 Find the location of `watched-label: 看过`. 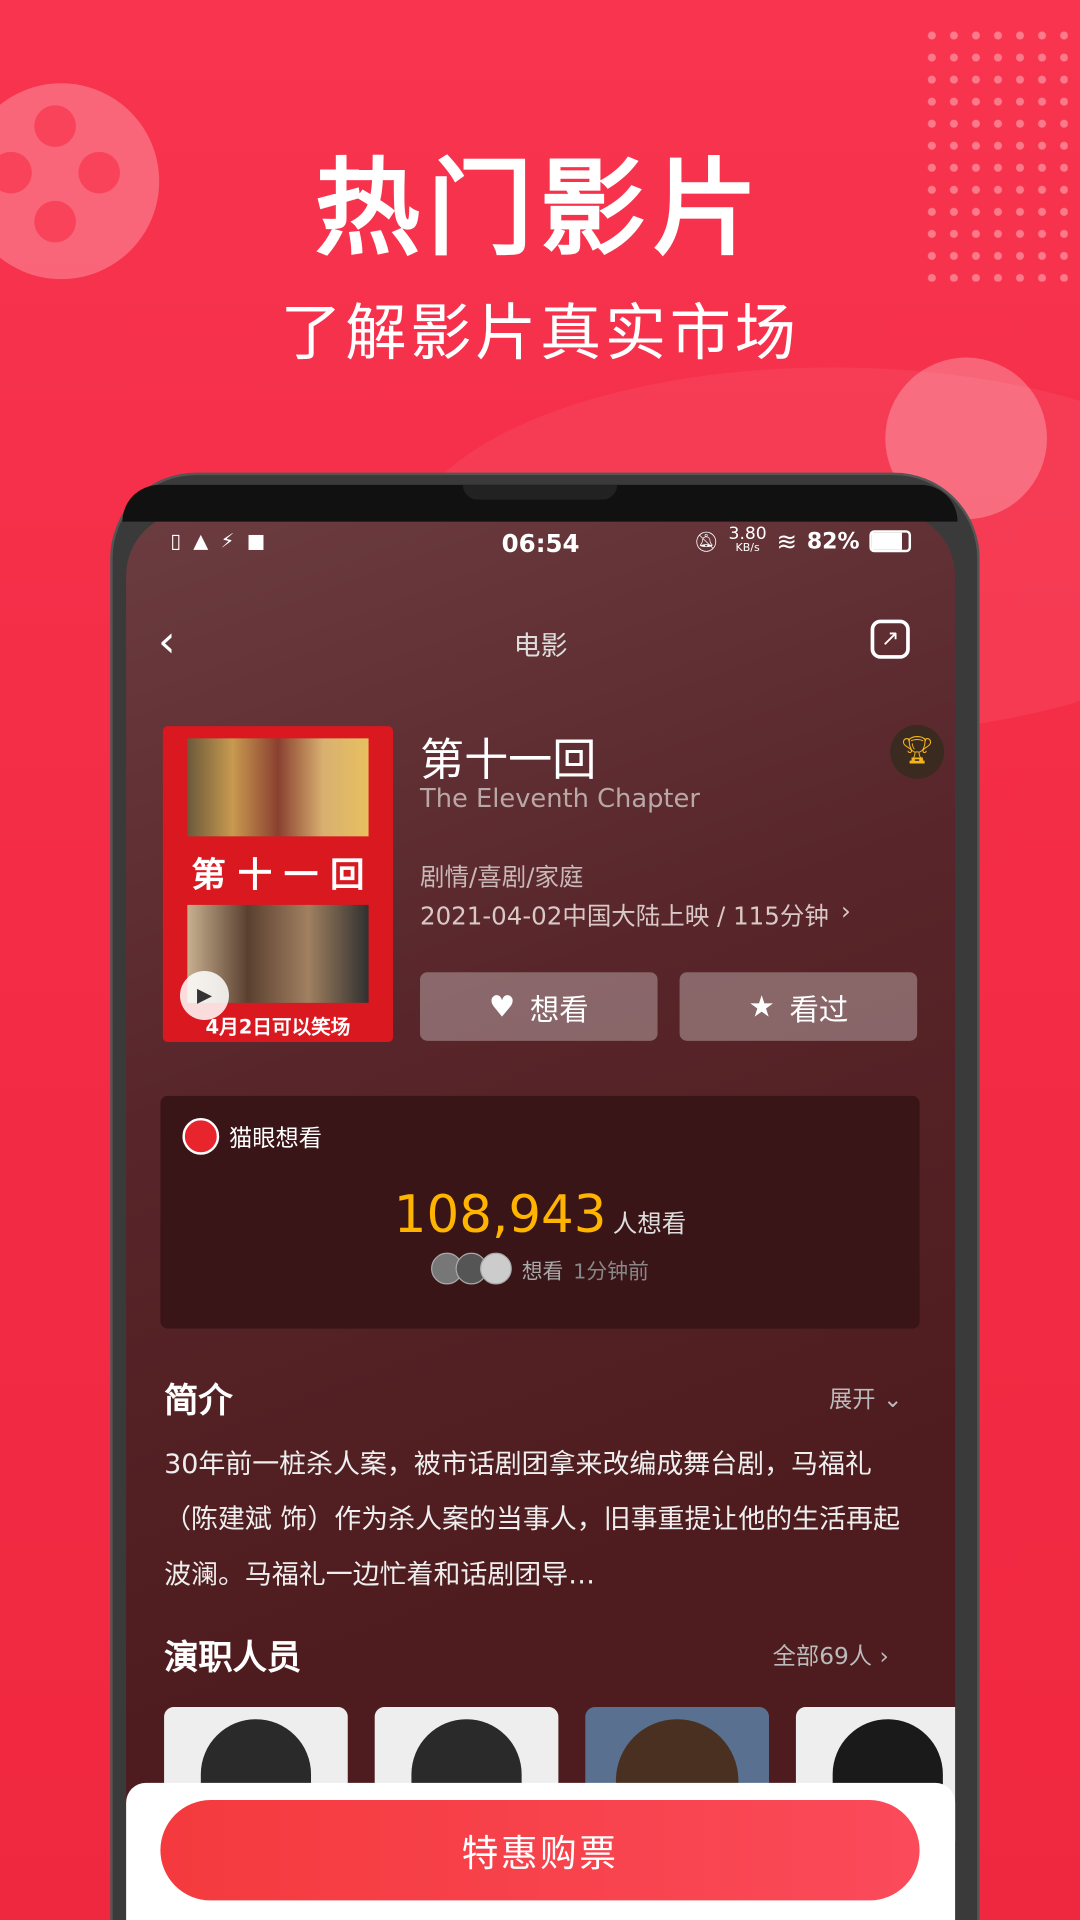

watched-label: 看过 is located at coordinates (819, 1009).